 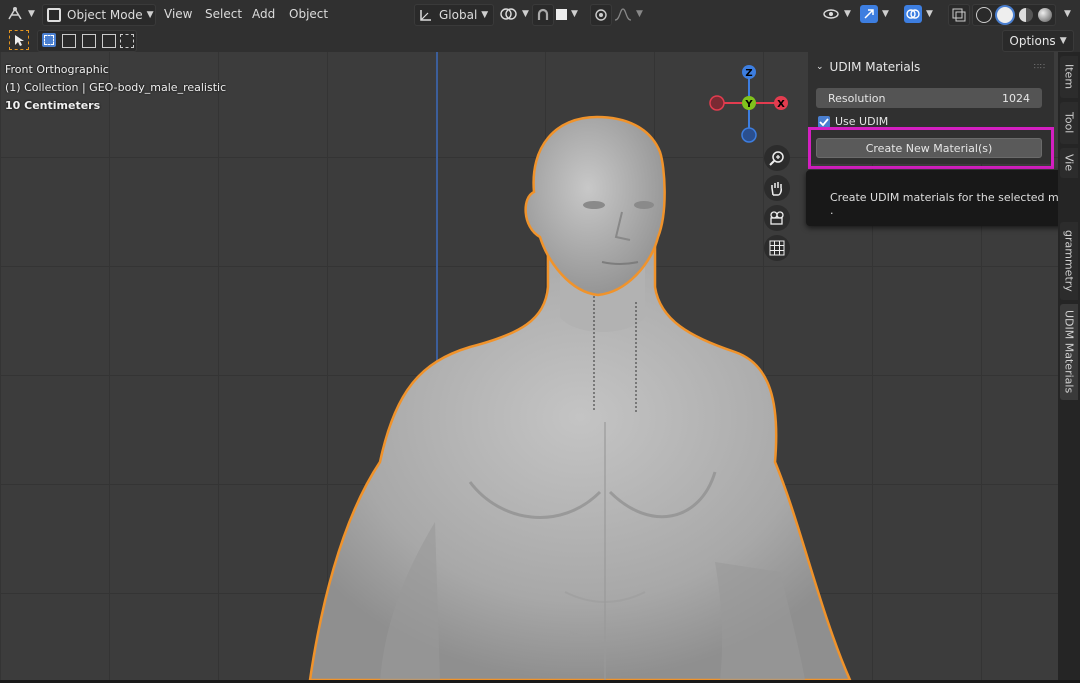 I want to click on proportional-editing-toggle, so click(x=601, y=15).